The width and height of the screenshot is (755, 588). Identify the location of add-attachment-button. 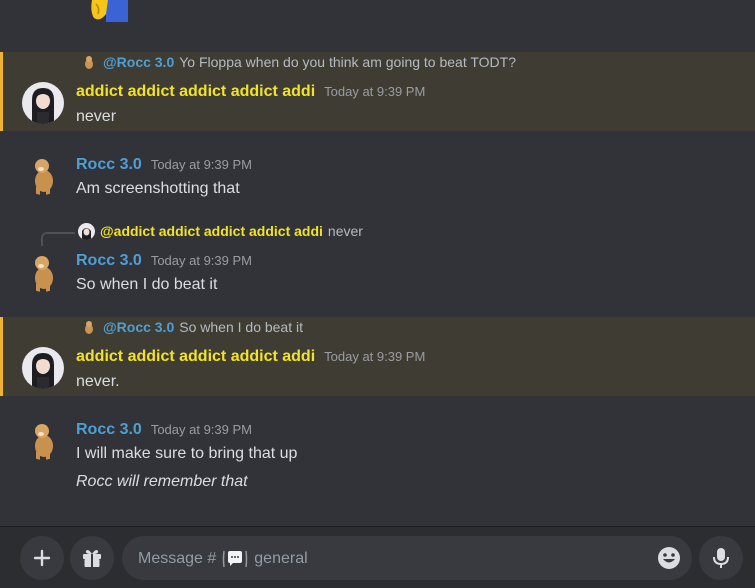
(42, 558).